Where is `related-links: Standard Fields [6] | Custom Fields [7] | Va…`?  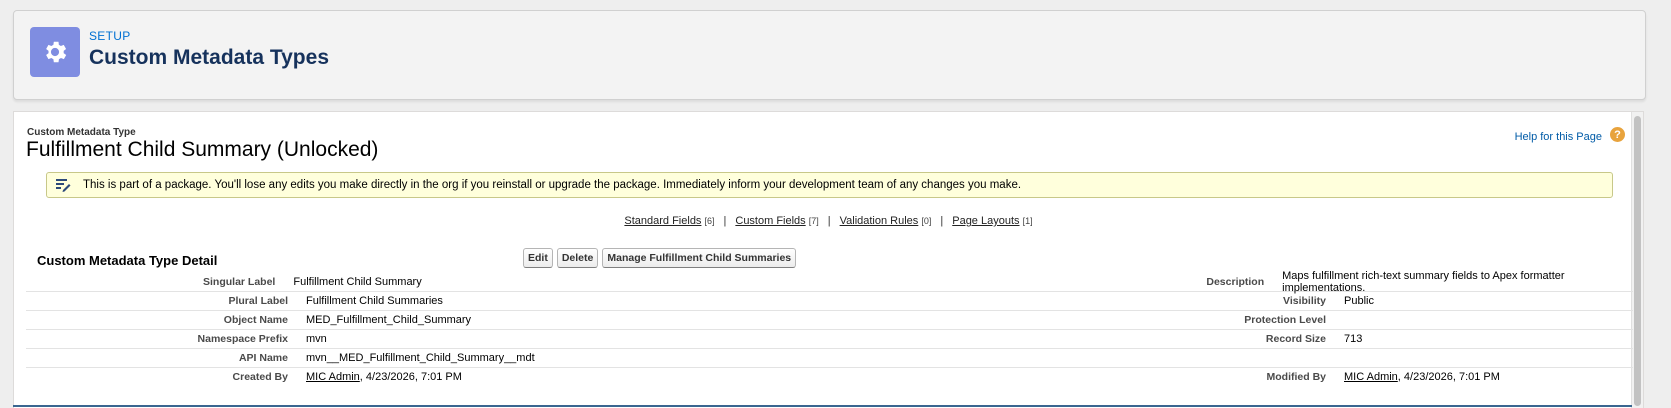 related-links: Standard Fields [6] | Custom Fields [7] | Va… is located at coordinates (828, 221).